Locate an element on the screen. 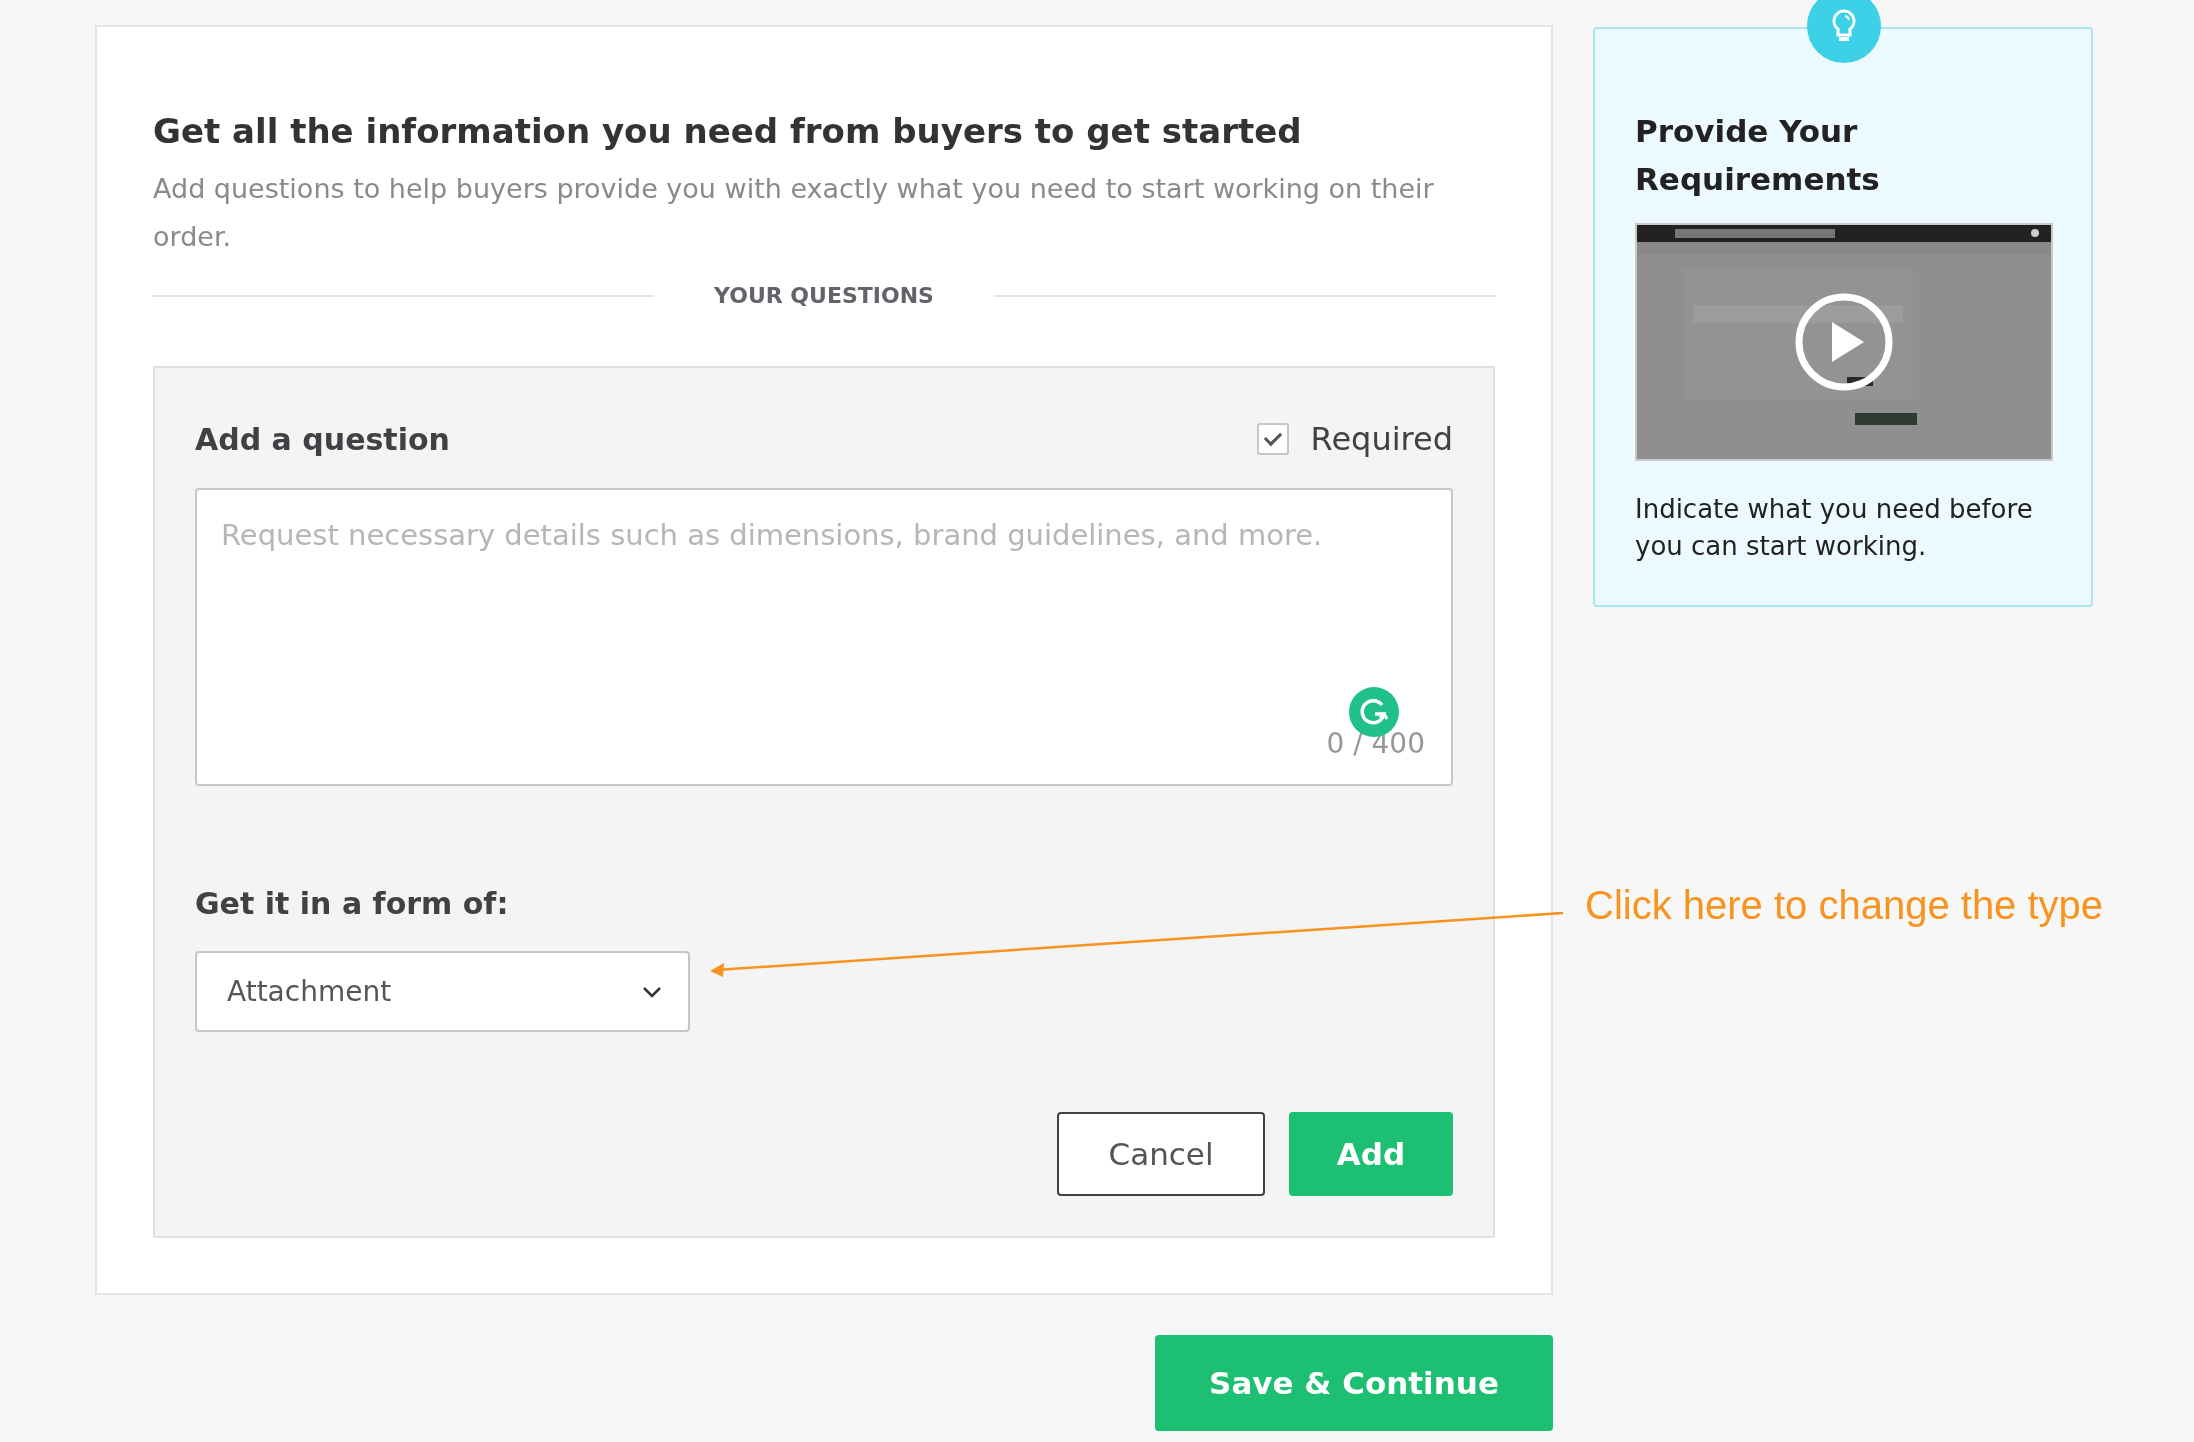 This screenshot has width=2194, height=1442. page-heading: Get all the information you need from buyers to get started is located at coordinates (728, 131).